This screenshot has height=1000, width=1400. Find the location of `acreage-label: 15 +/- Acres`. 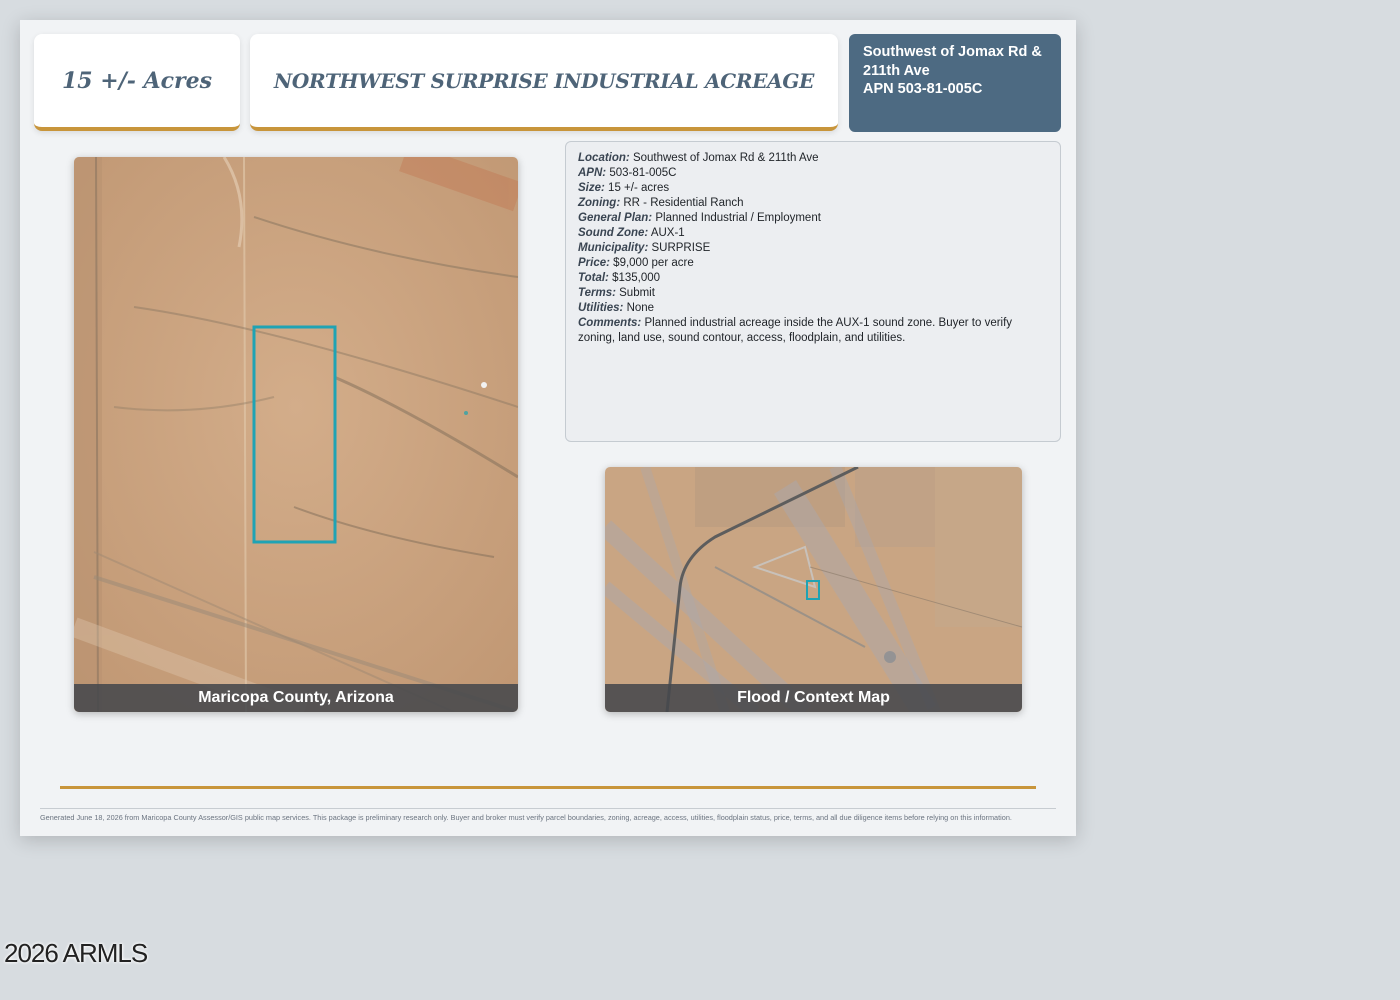

acreage-label: 15 +/- Acres is located at coordinates (137, 80).